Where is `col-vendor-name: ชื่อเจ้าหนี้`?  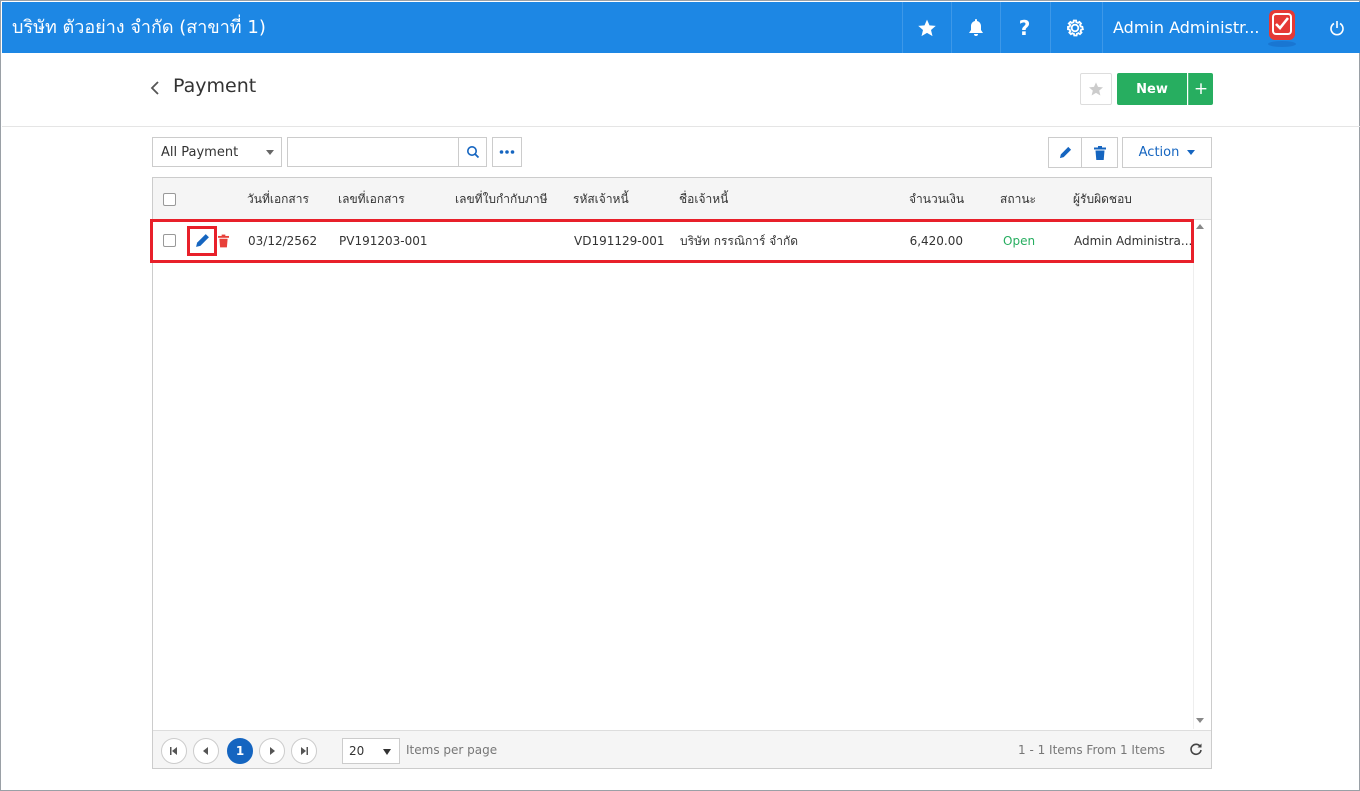
col-vendor-name: ชื่อเจ้าหนี้ is located at coordinates (703, 199).